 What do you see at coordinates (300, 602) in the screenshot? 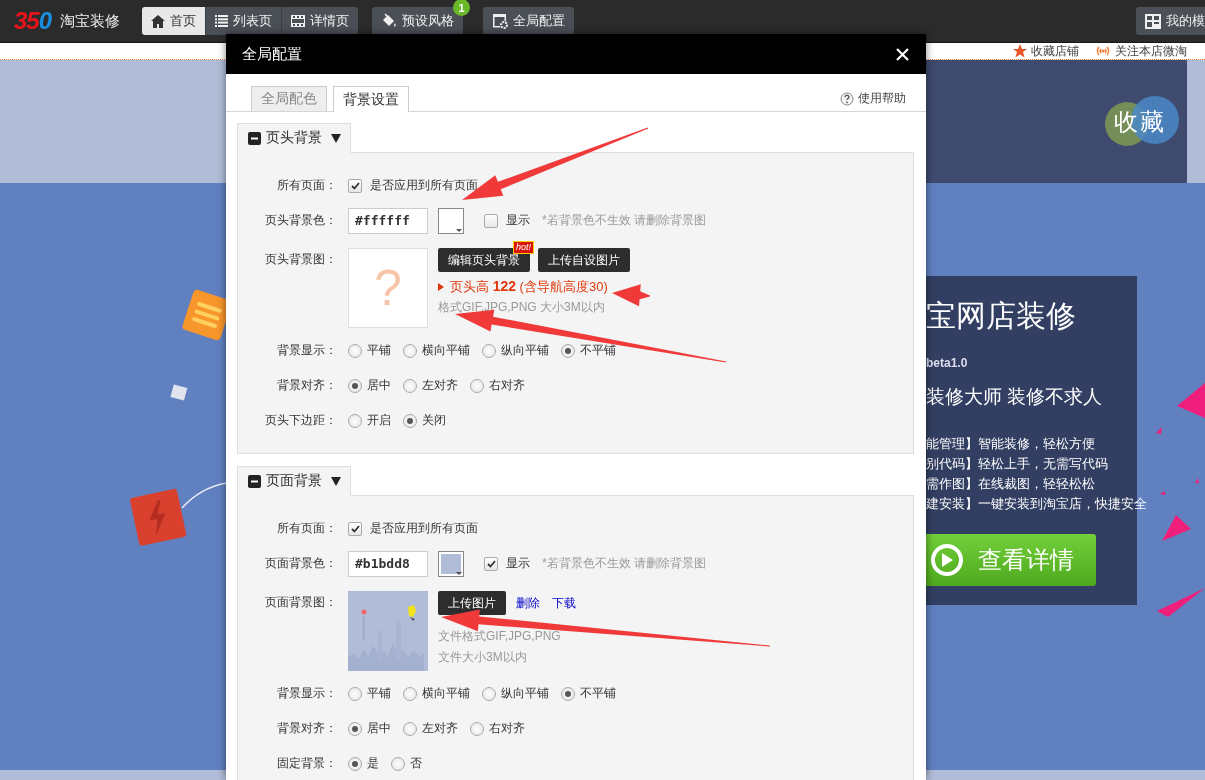
I see `field-label: 页面背景图：` at bounding box center [300, 602].